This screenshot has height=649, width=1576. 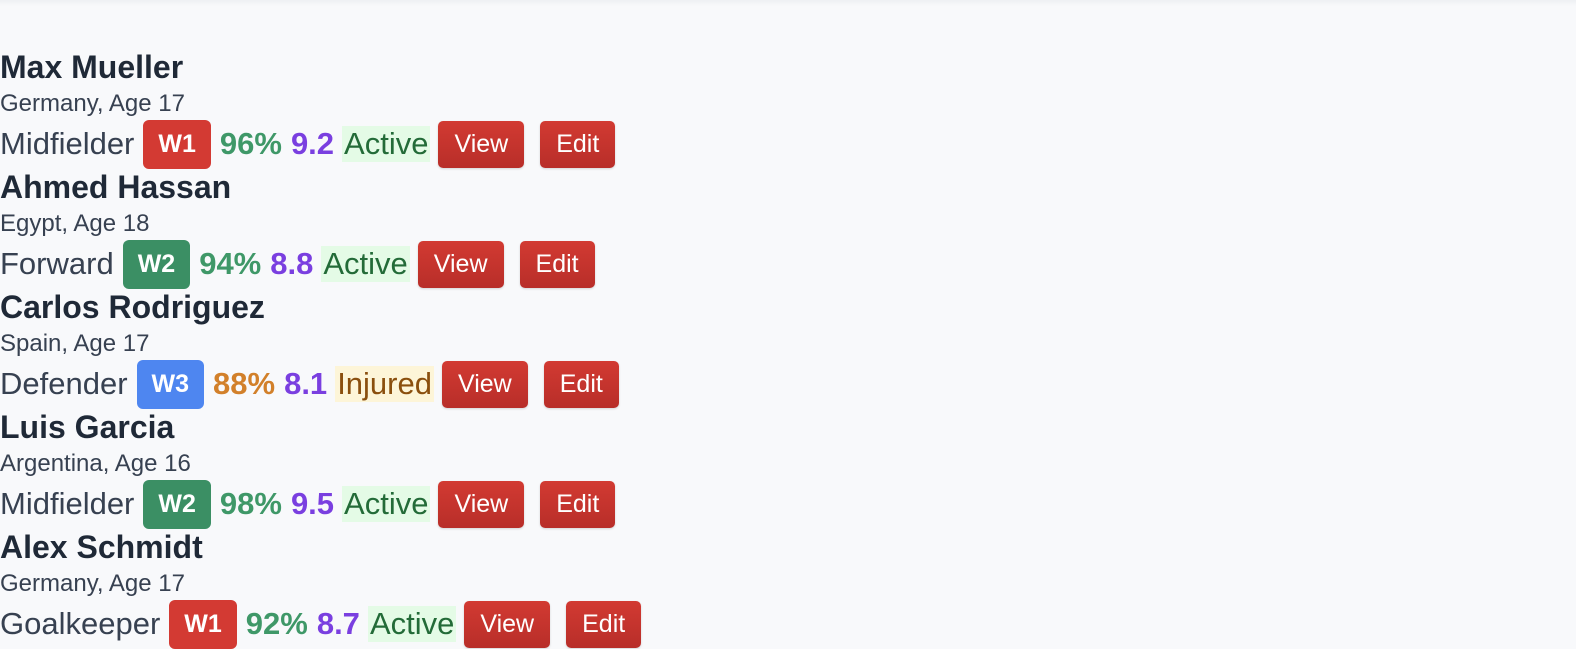 I want to click on player-name: Max Mueller, so click(x=92, y=67).